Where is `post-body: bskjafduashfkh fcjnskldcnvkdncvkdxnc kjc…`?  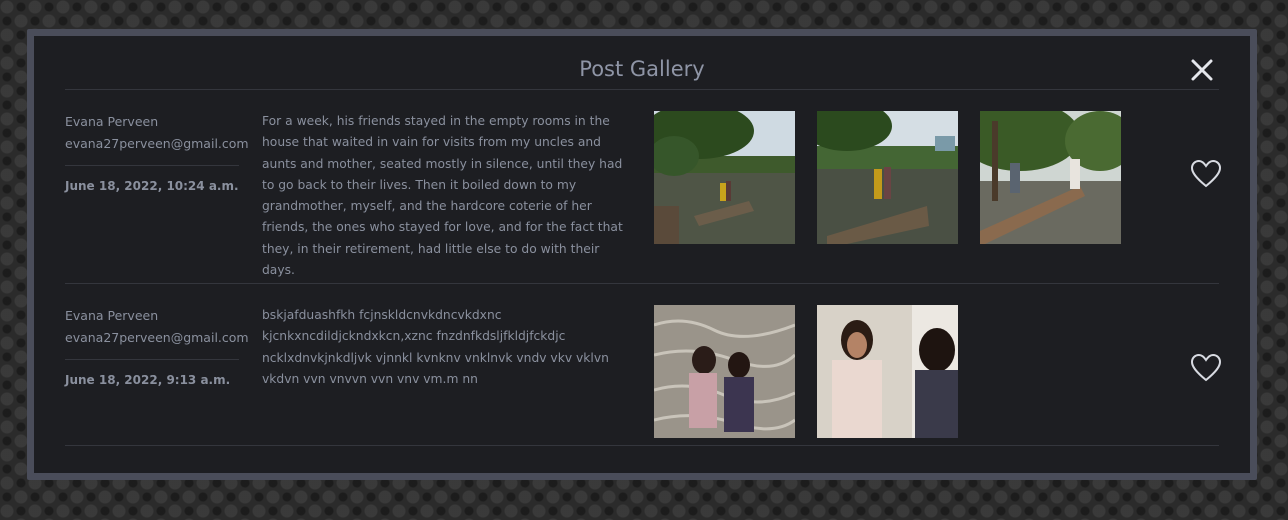
post-body: bskjafduashfkh fcjnskldcnvkdncvkdxnc kjc… is located at coordinates (435, 347).